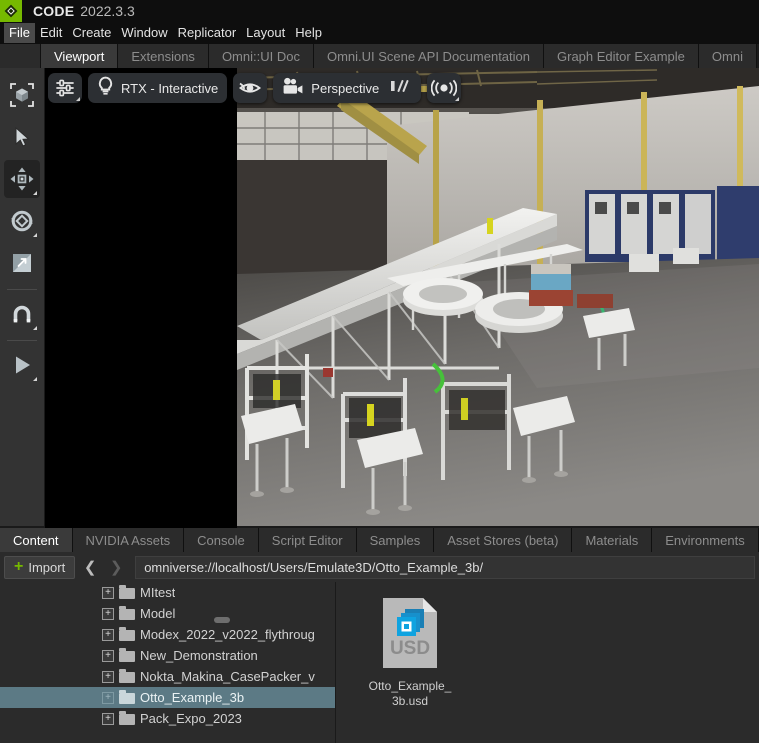  Describe the element at coordinates (22, 289) in the screenshot. I see `tool-rail-divider` at that location.